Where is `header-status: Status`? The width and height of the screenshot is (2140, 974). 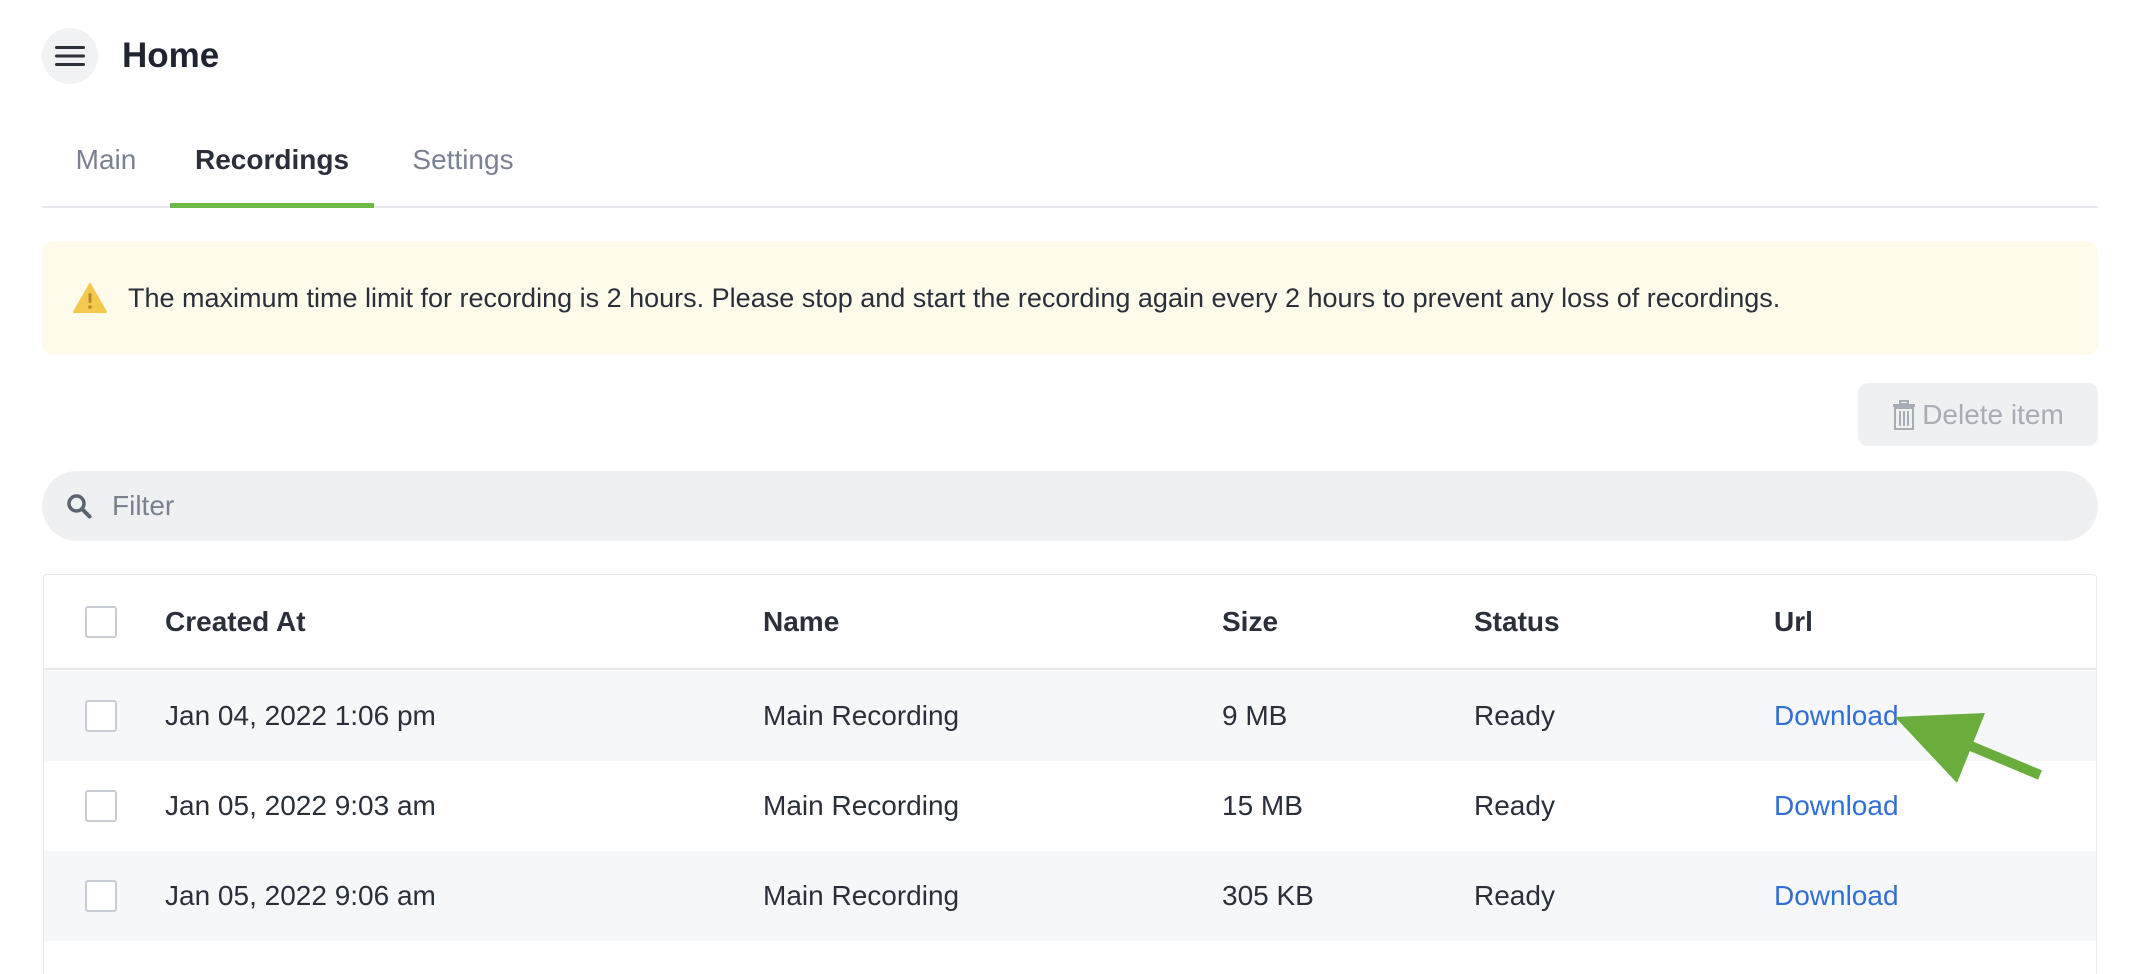 header-status: Status is located at coordinates (1517, 622).